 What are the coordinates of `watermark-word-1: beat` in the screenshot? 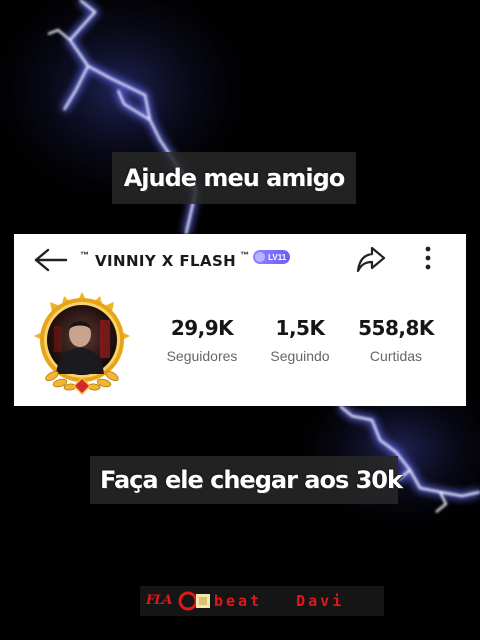 It's located at (238, 601).